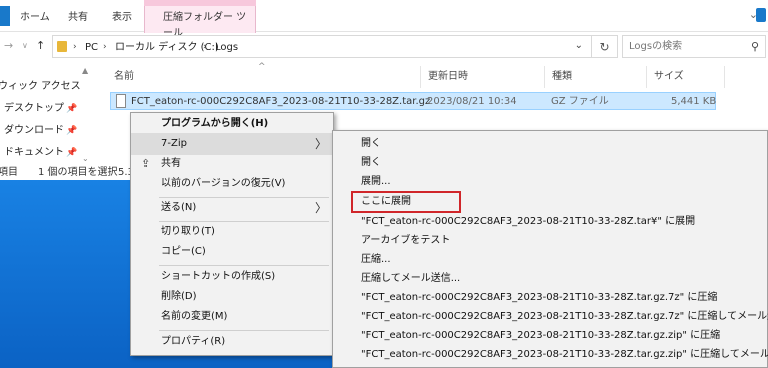 The height and width of the screenshot is (368, 768). Describe the element at coordinates (669, 77) in the screenshot. I see `column-header-size: サイズ` at that location.